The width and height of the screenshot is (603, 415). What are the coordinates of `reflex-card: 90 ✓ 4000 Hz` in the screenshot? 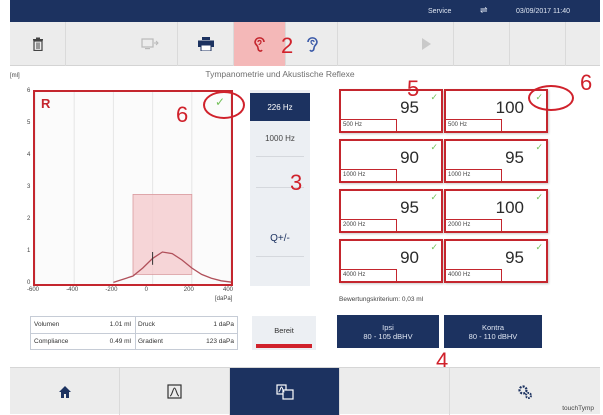 It's located at (391, 261).